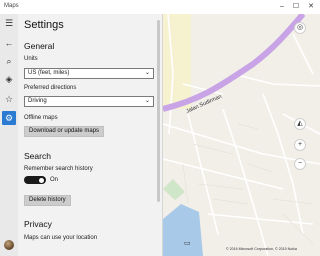 This screenshot has width=320, height=256. What do you see at coordinates (47, 200) in the screenshot?
I see `delete-history-button: Delete history` at bounding box center [47, 200].